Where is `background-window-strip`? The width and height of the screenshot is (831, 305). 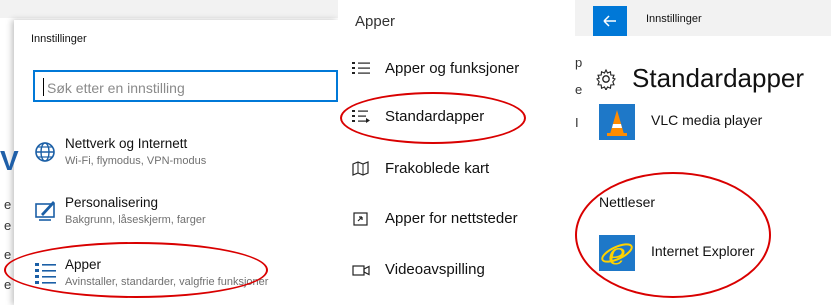 background-window-strip is located at coordinates (169, 9).